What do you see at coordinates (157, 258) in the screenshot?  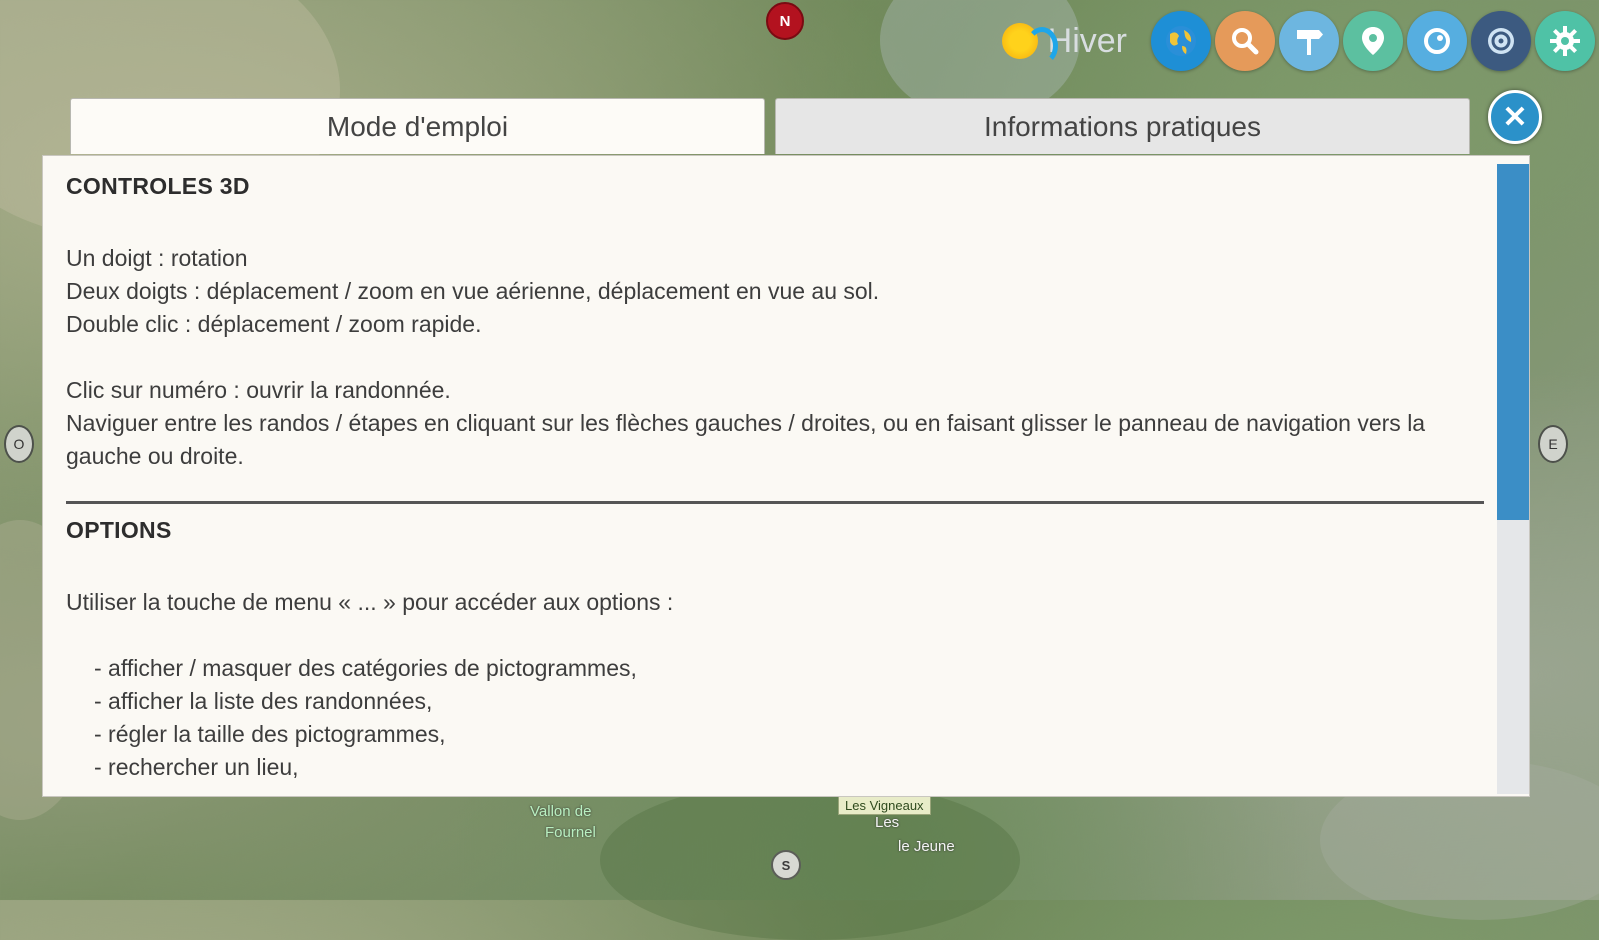 I see `help-line: Un doigt : rotation` at bounding box center [157, 258].